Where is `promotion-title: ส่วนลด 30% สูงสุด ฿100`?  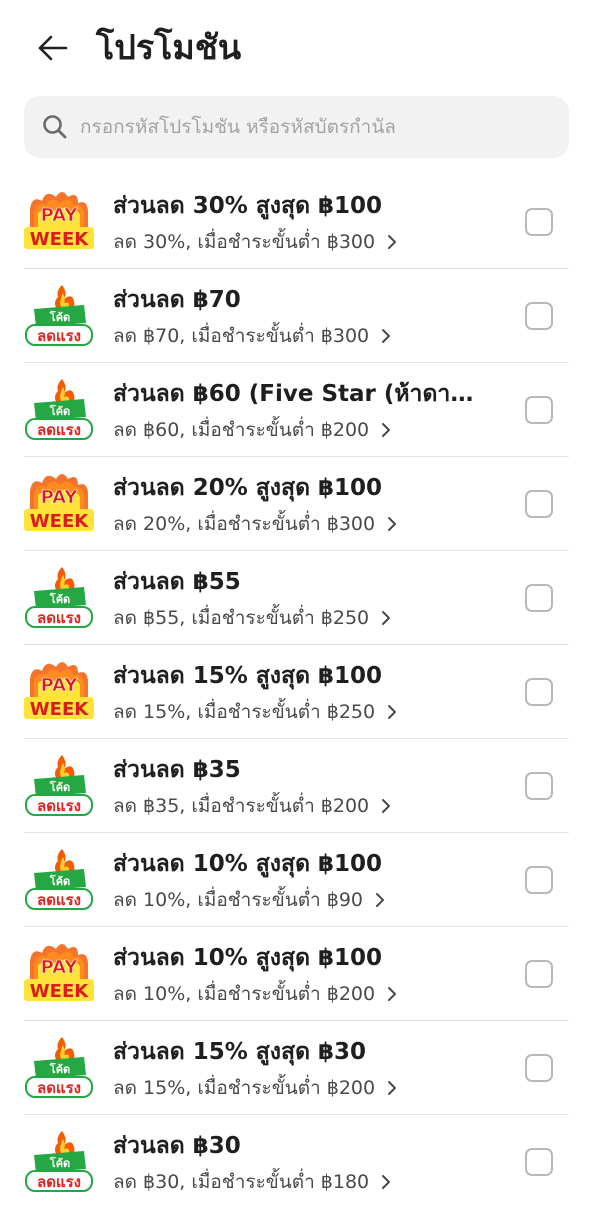
promotion-title: ส่วนลด 30% สูงสุด ฿100 is located at coordinates (248, 206).